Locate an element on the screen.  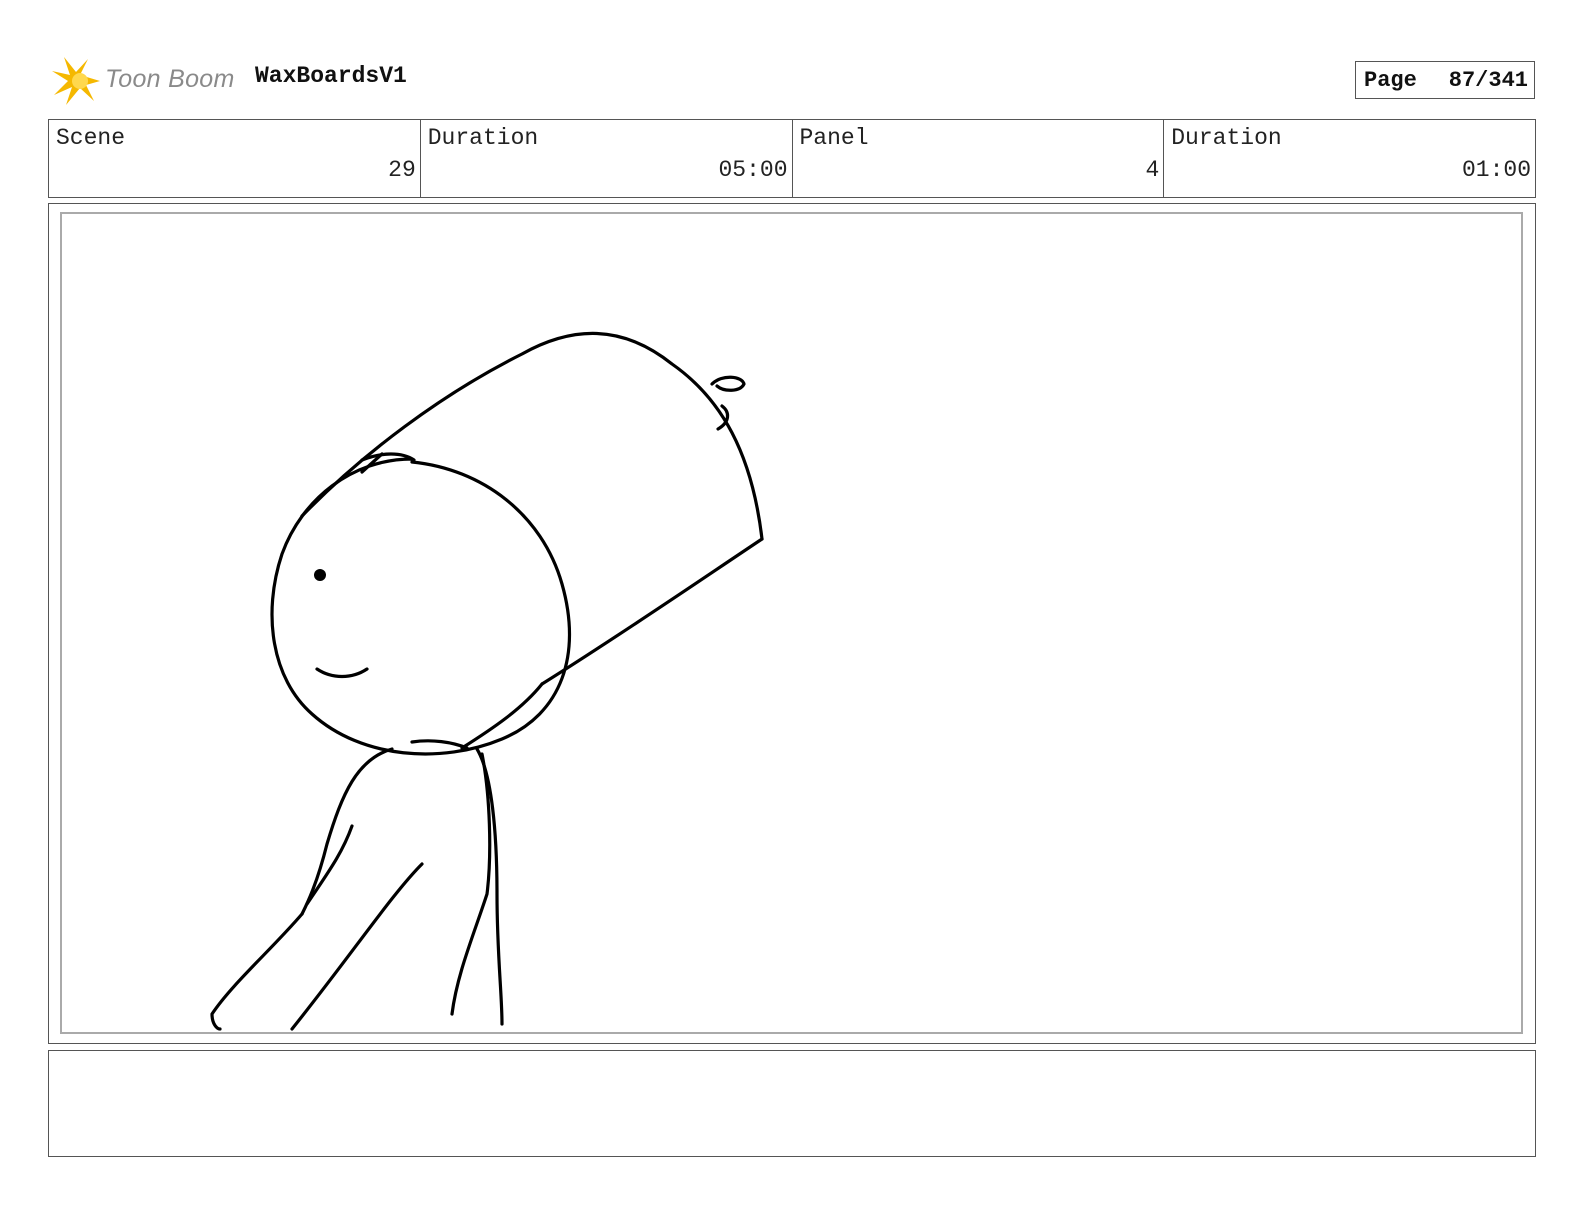
page-number: 87/341 is located at coordinates (1488, 80).